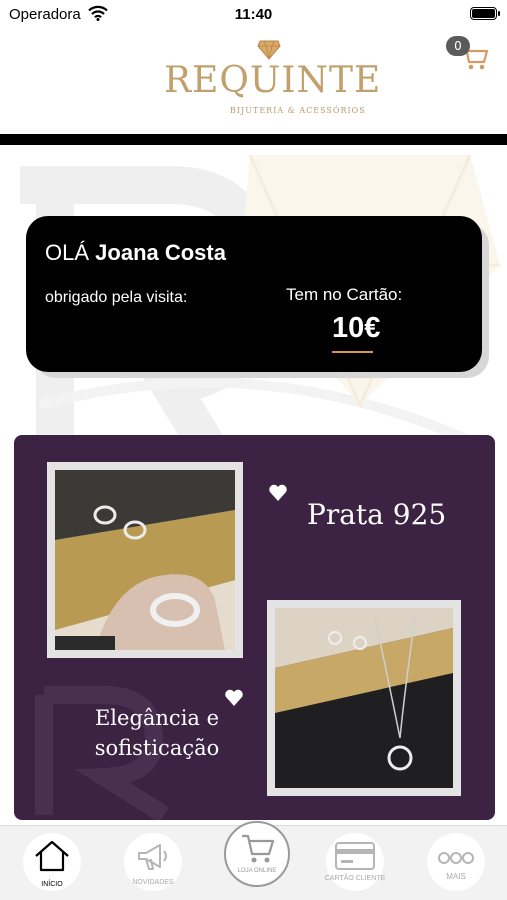 The height and width of the screenshot is (900, 507). I want to click on header-divider, so click(253, 139).